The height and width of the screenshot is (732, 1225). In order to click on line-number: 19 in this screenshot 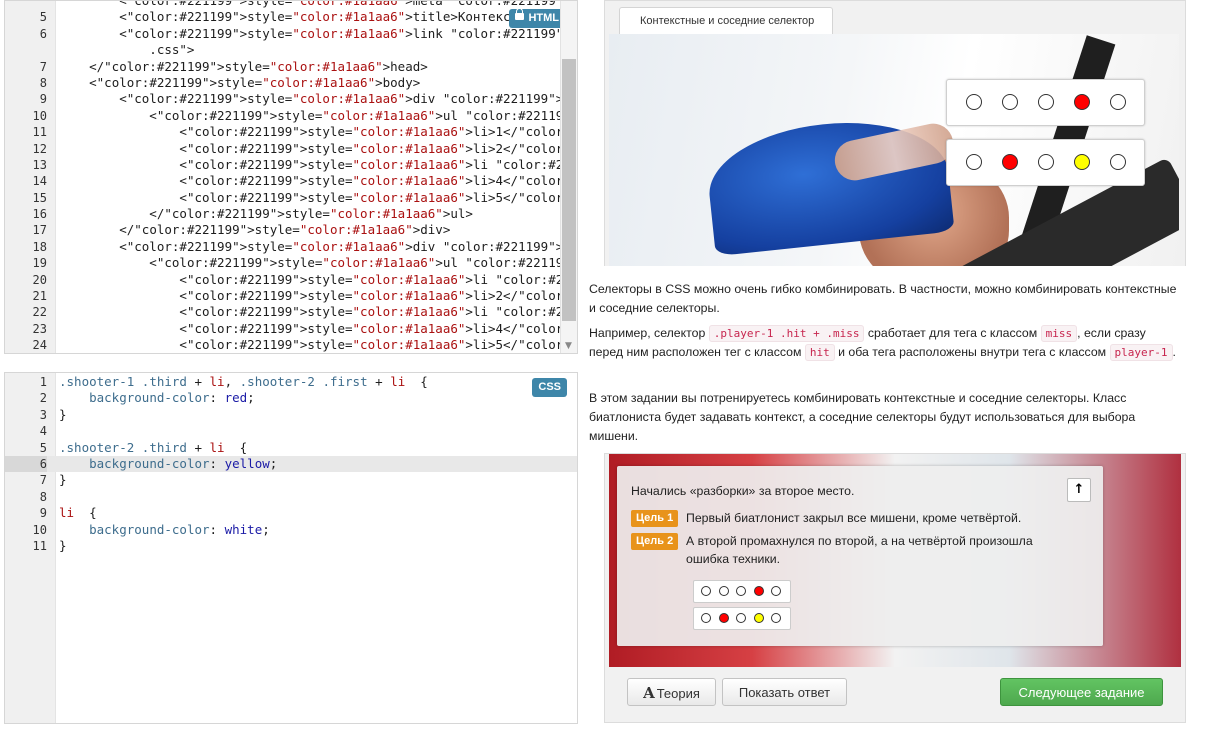, I will do `click(39, 263)`.